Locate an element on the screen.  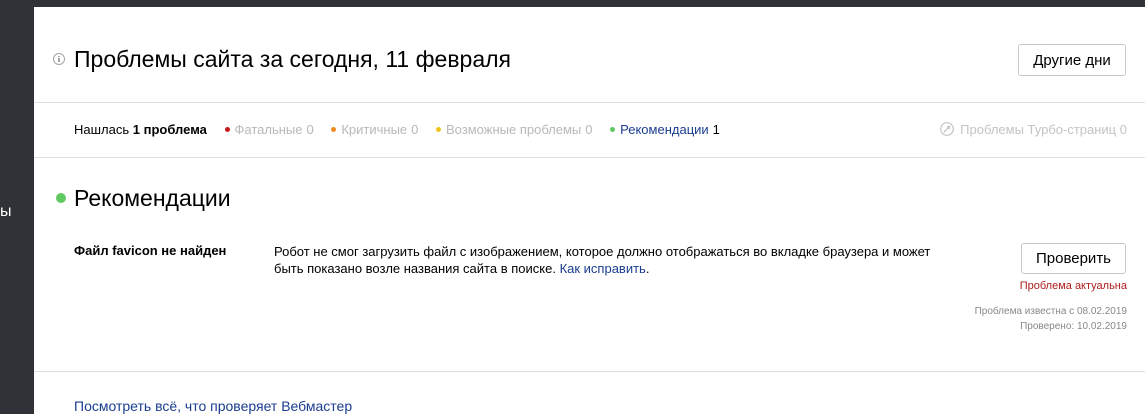
filter-fatal: Фатальные 0 is located at coordinates (269, 129).